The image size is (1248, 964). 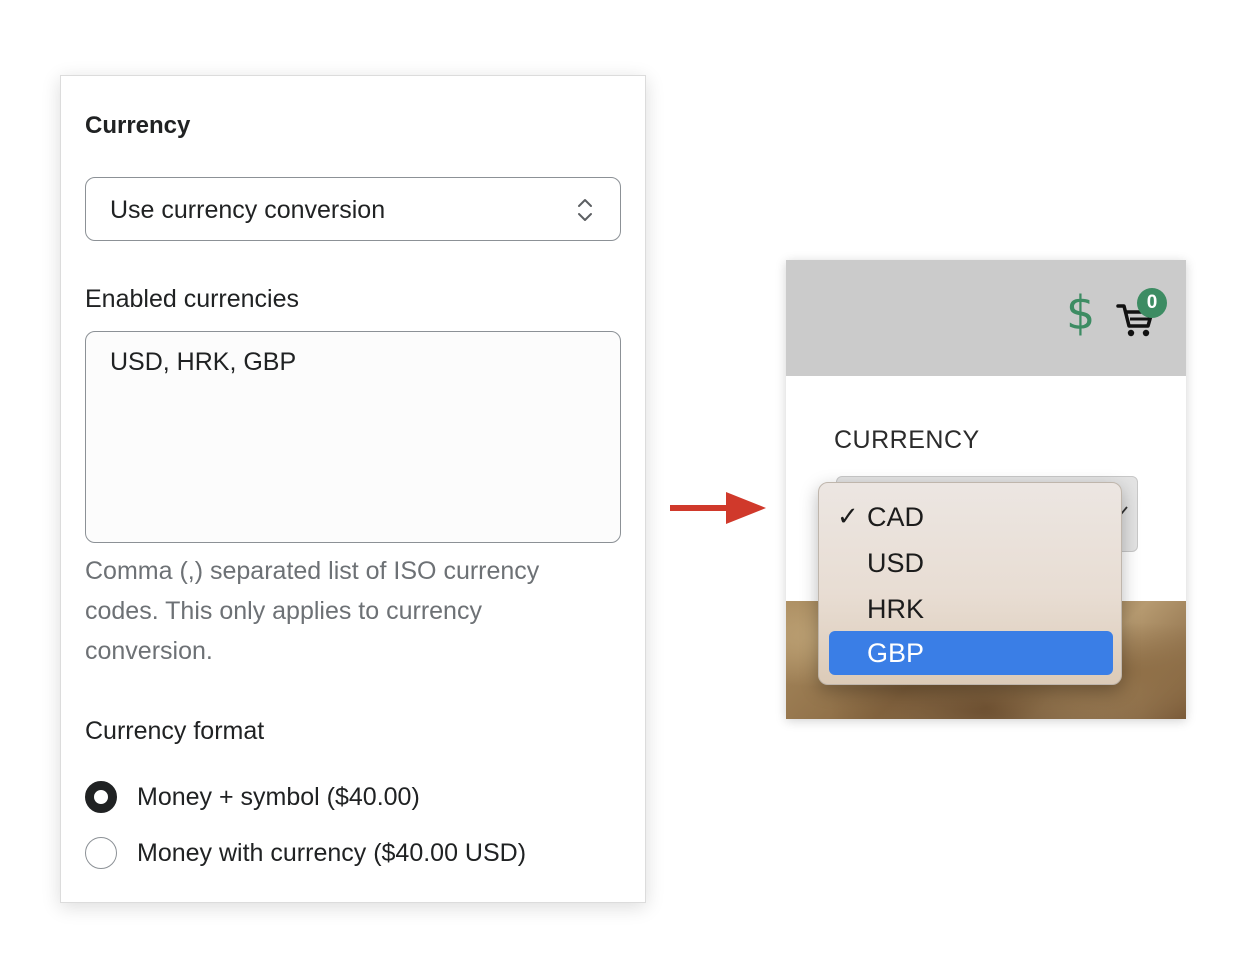 What do you see at coordinates (278, 796) in the screenshot?
I see `radio-money-symbol-label: Money + symbol ($40.00)` at bounding box center [278, 796].